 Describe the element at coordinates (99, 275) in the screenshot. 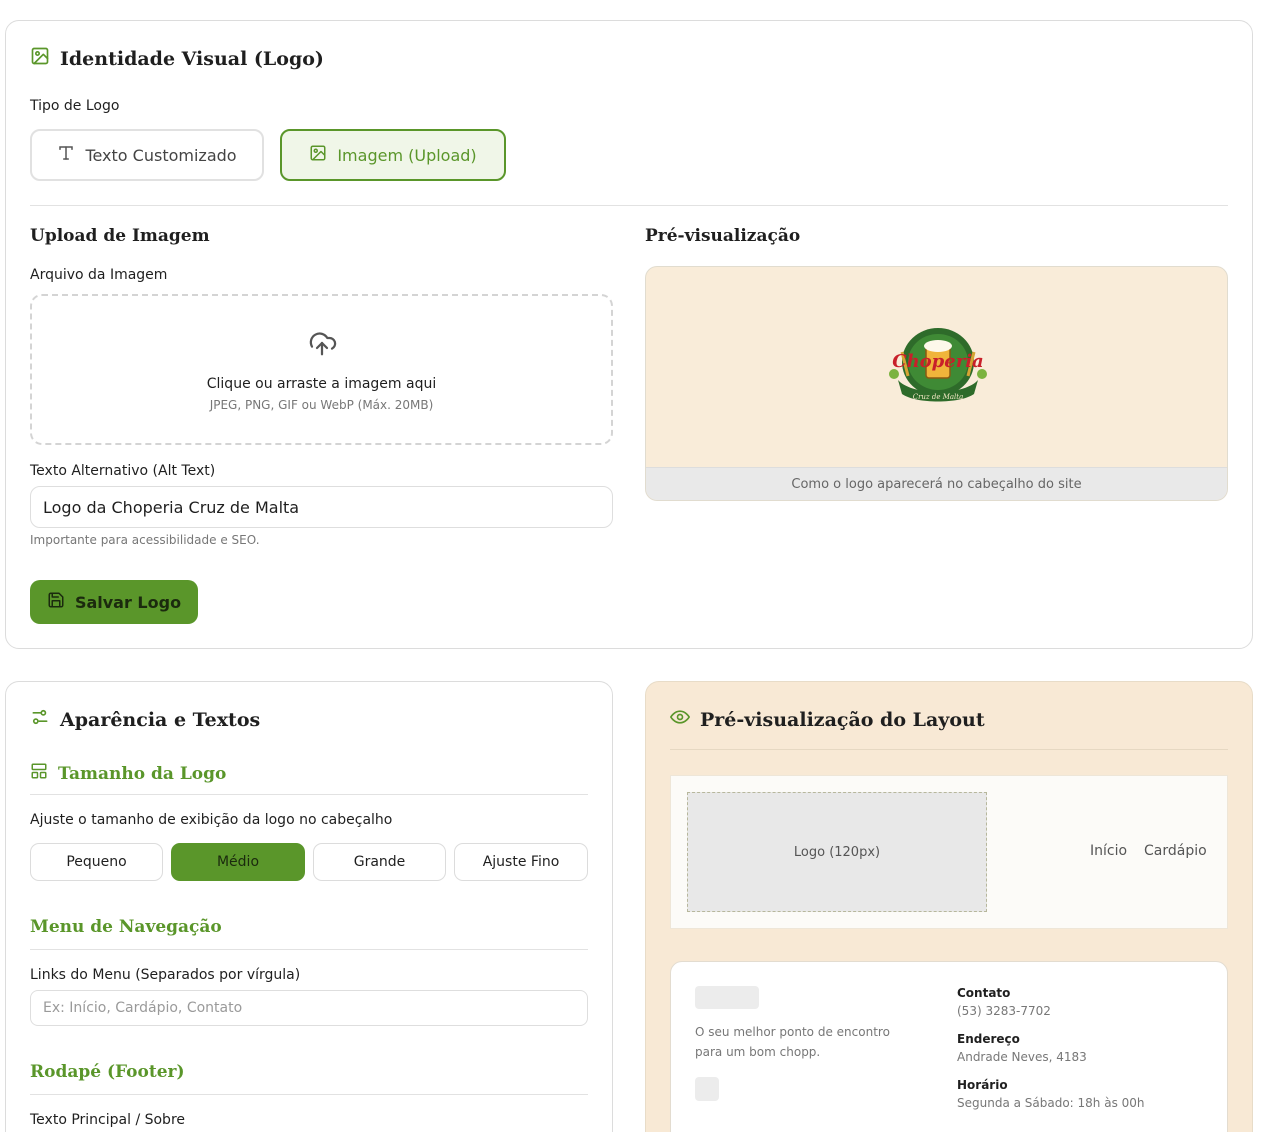

I see `file-label: Arquivo da Imagem` at that location.